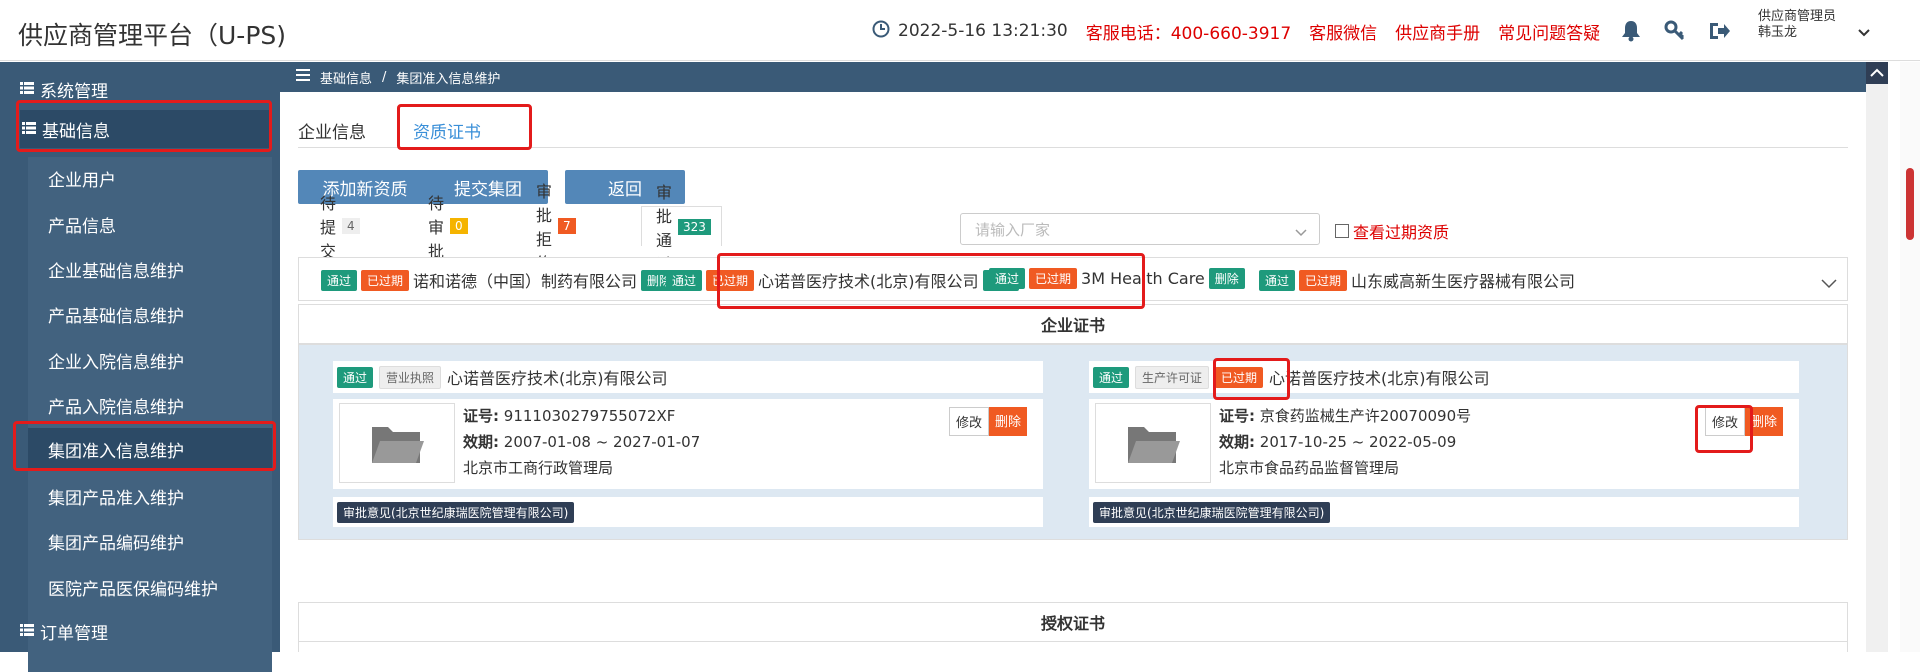 This screenshot has height=672, width=1920. What do you see at coordinates (150, 405) in the screenshot?
I see `sidebar-item-product-hospital: 产品入院信息维护` at bounding box center [150, 405].